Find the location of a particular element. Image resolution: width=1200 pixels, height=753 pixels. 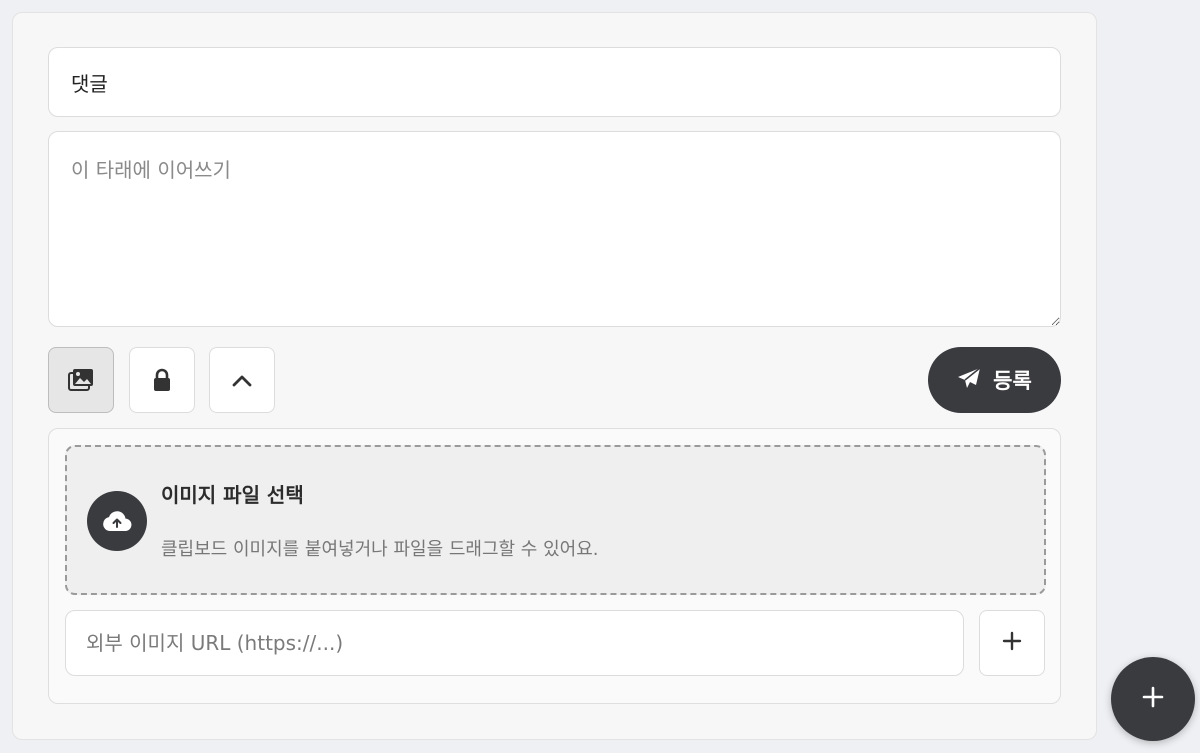

submit-button: 등록 is located at coordinates (994, 380).